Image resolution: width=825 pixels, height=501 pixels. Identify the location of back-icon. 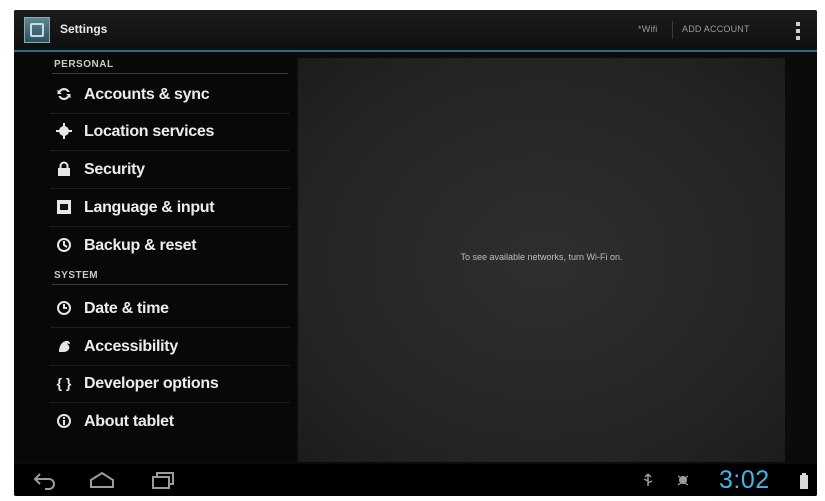
(46, 480).